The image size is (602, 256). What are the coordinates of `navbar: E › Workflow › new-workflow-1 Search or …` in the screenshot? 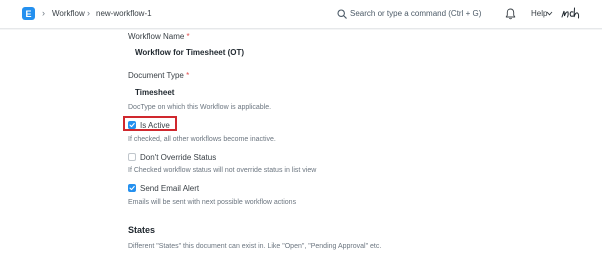 It's located at (301, 14).